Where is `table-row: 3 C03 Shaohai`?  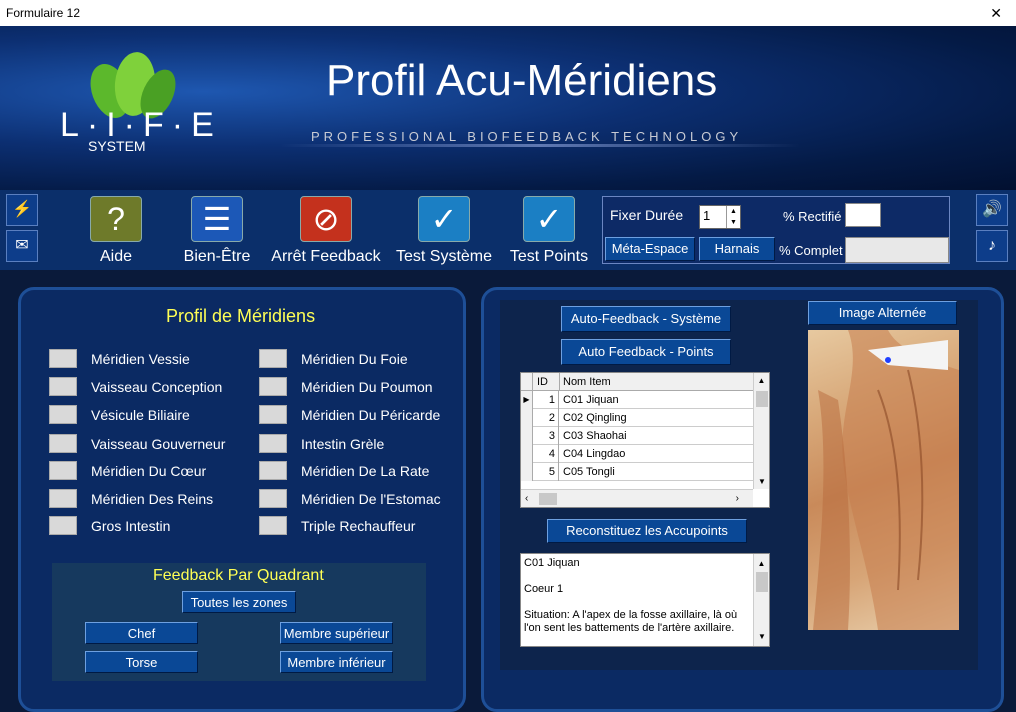
table-row: 3 C03 Shaohai is located at coordinates (637, 436).